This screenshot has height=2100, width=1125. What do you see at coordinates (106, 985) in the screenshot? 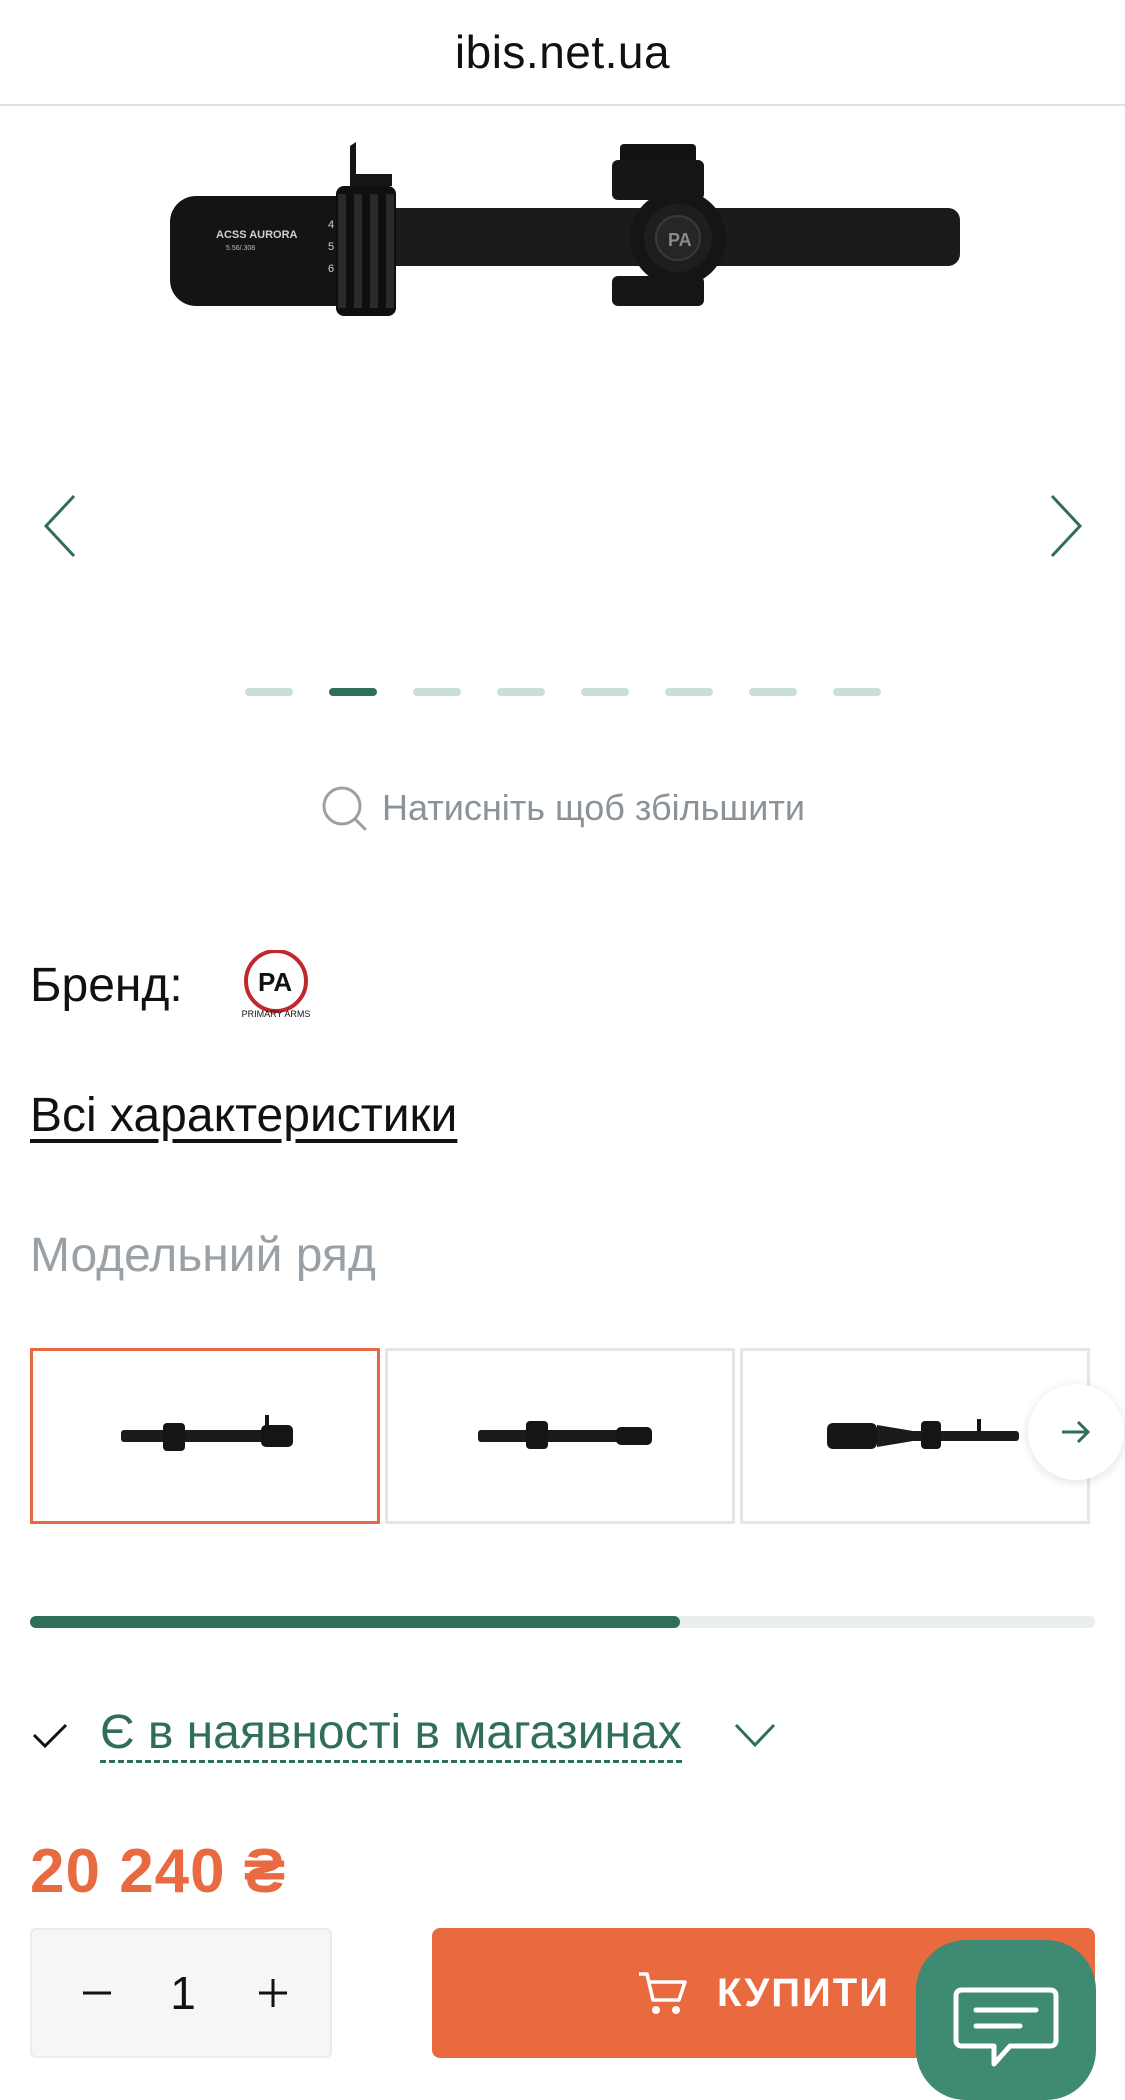
I see `brand-label: Бренд:` at bounding box center [106, 985].